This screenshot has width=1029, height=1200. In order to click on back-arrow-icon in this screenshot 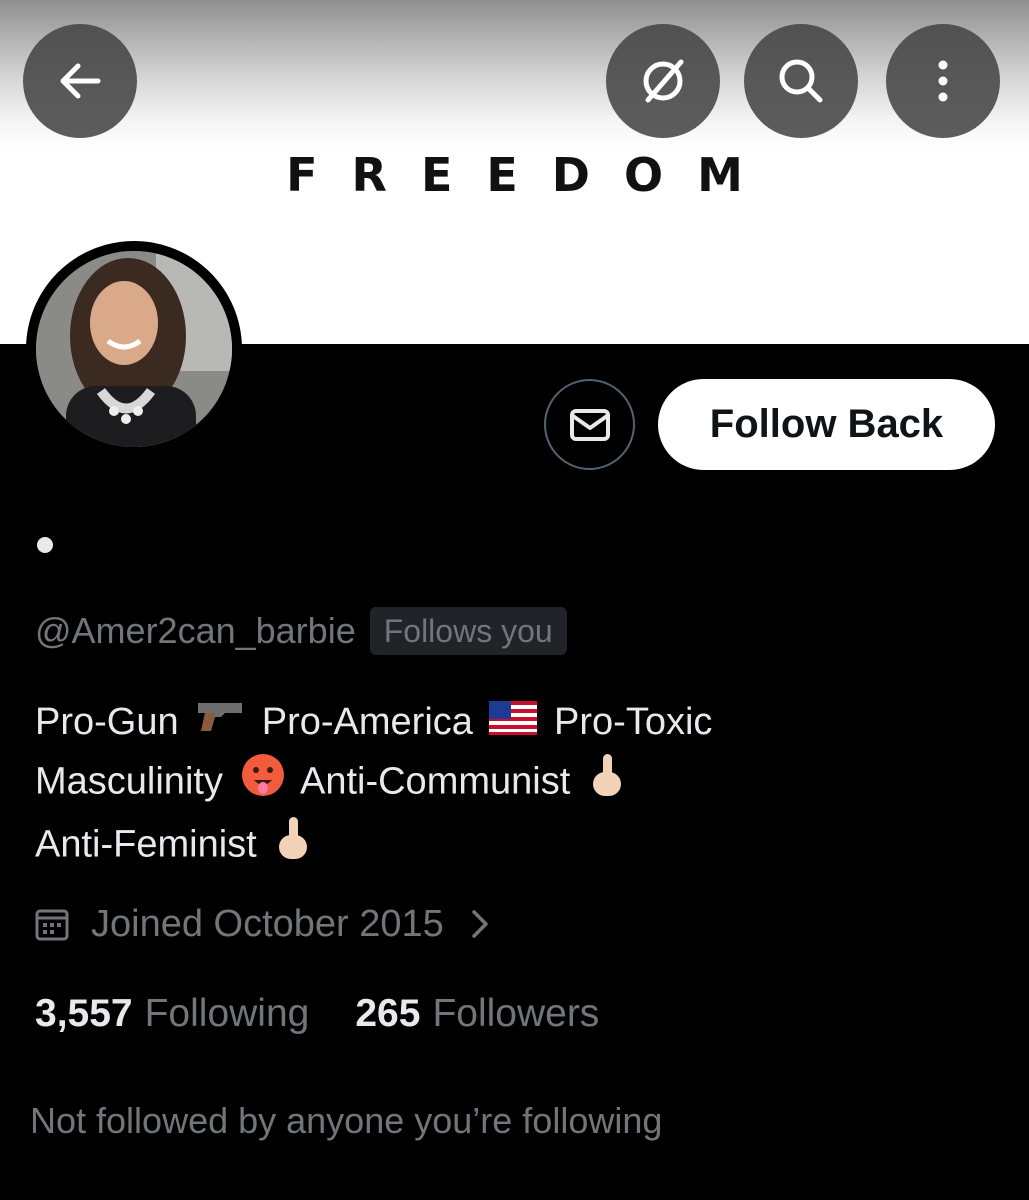, I will do `click(80, 81)`.